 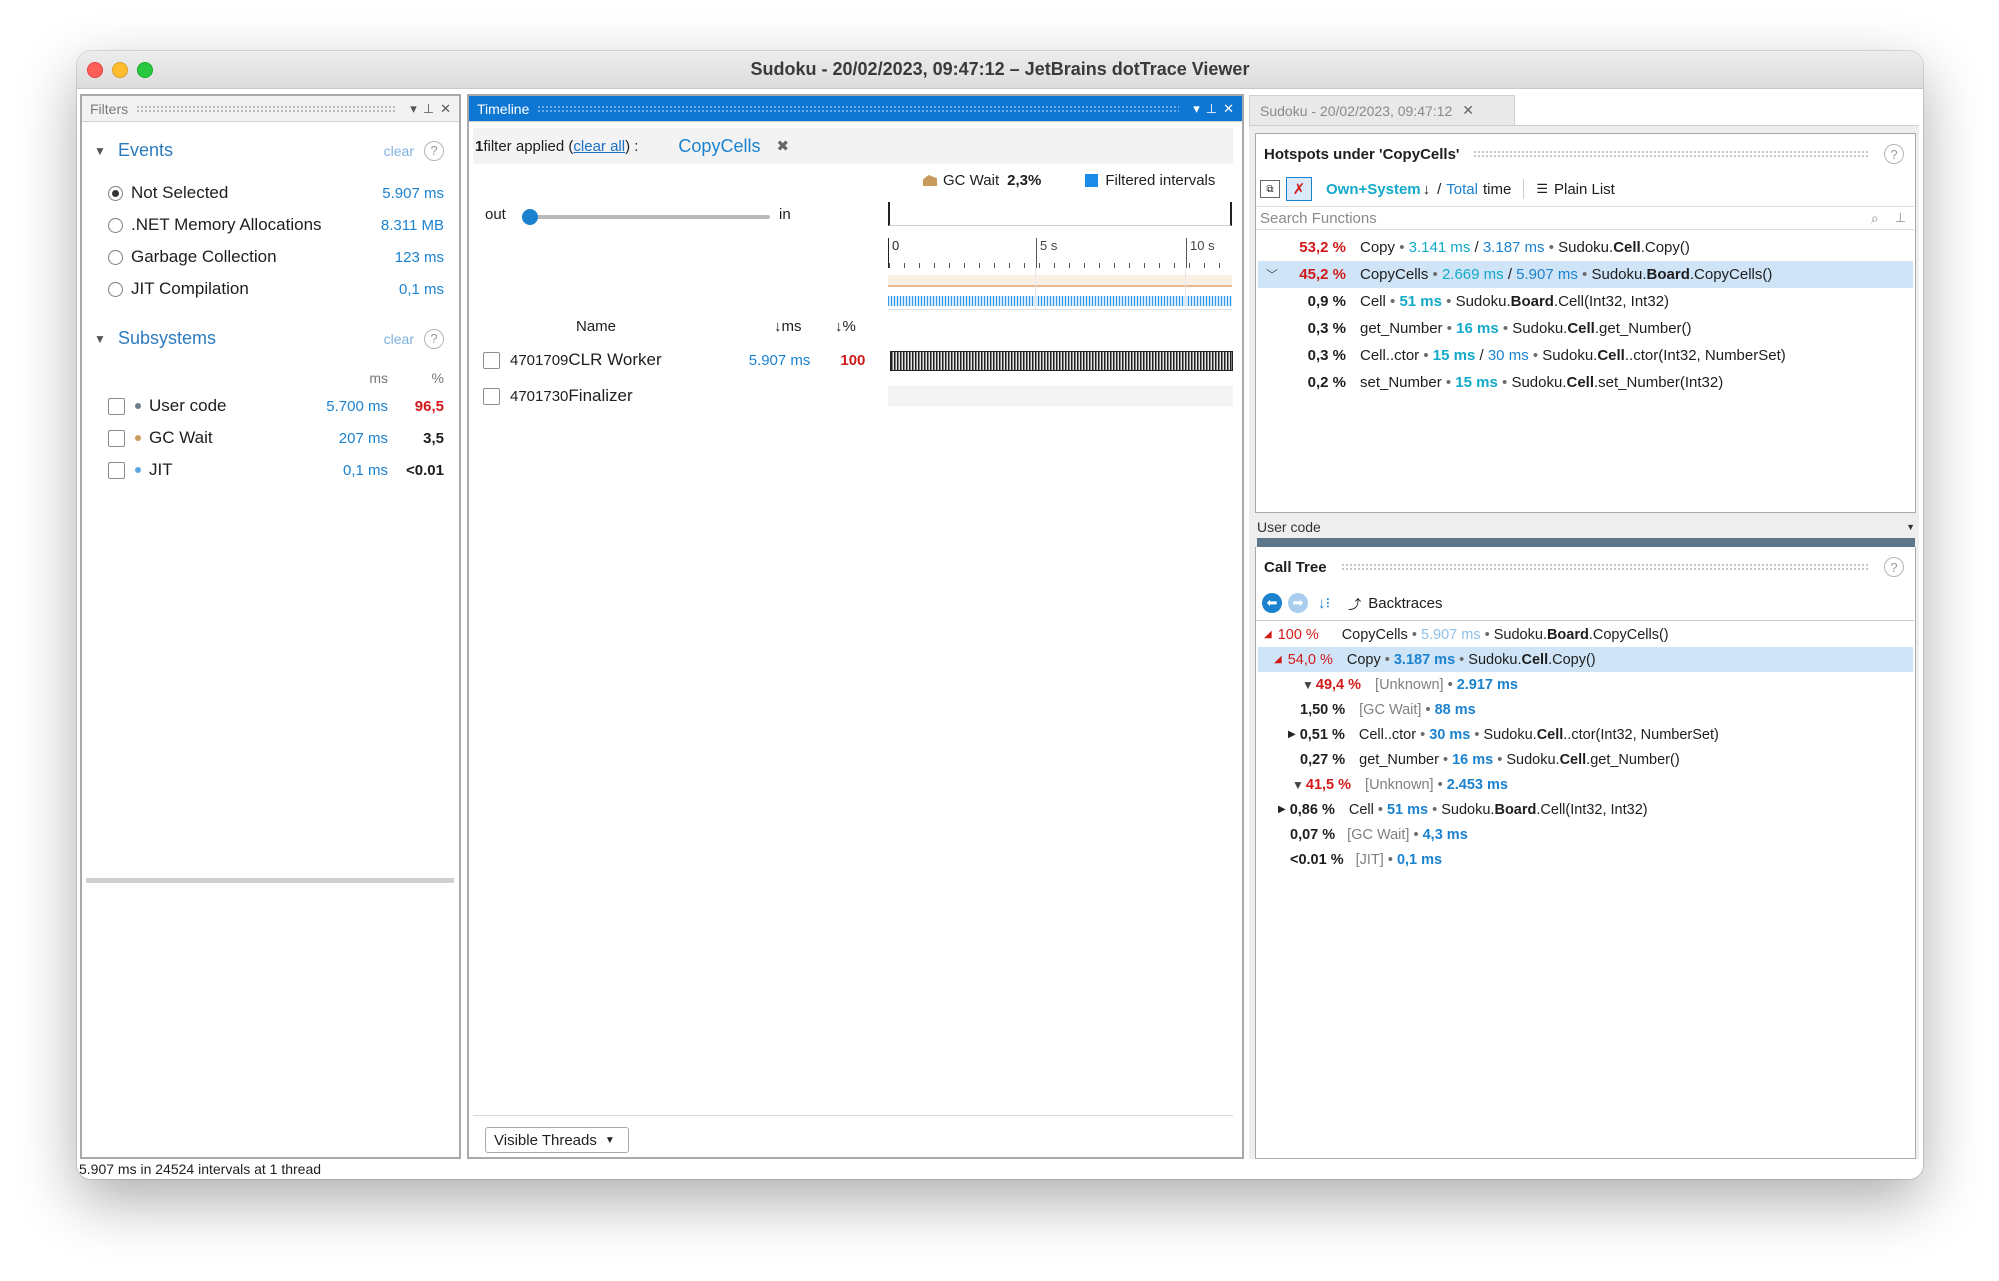 What do you see at coordinates (1520, 634) in the screenshot?
I see `call-ns: Sudoku.` at bounding box center [1520, 634].